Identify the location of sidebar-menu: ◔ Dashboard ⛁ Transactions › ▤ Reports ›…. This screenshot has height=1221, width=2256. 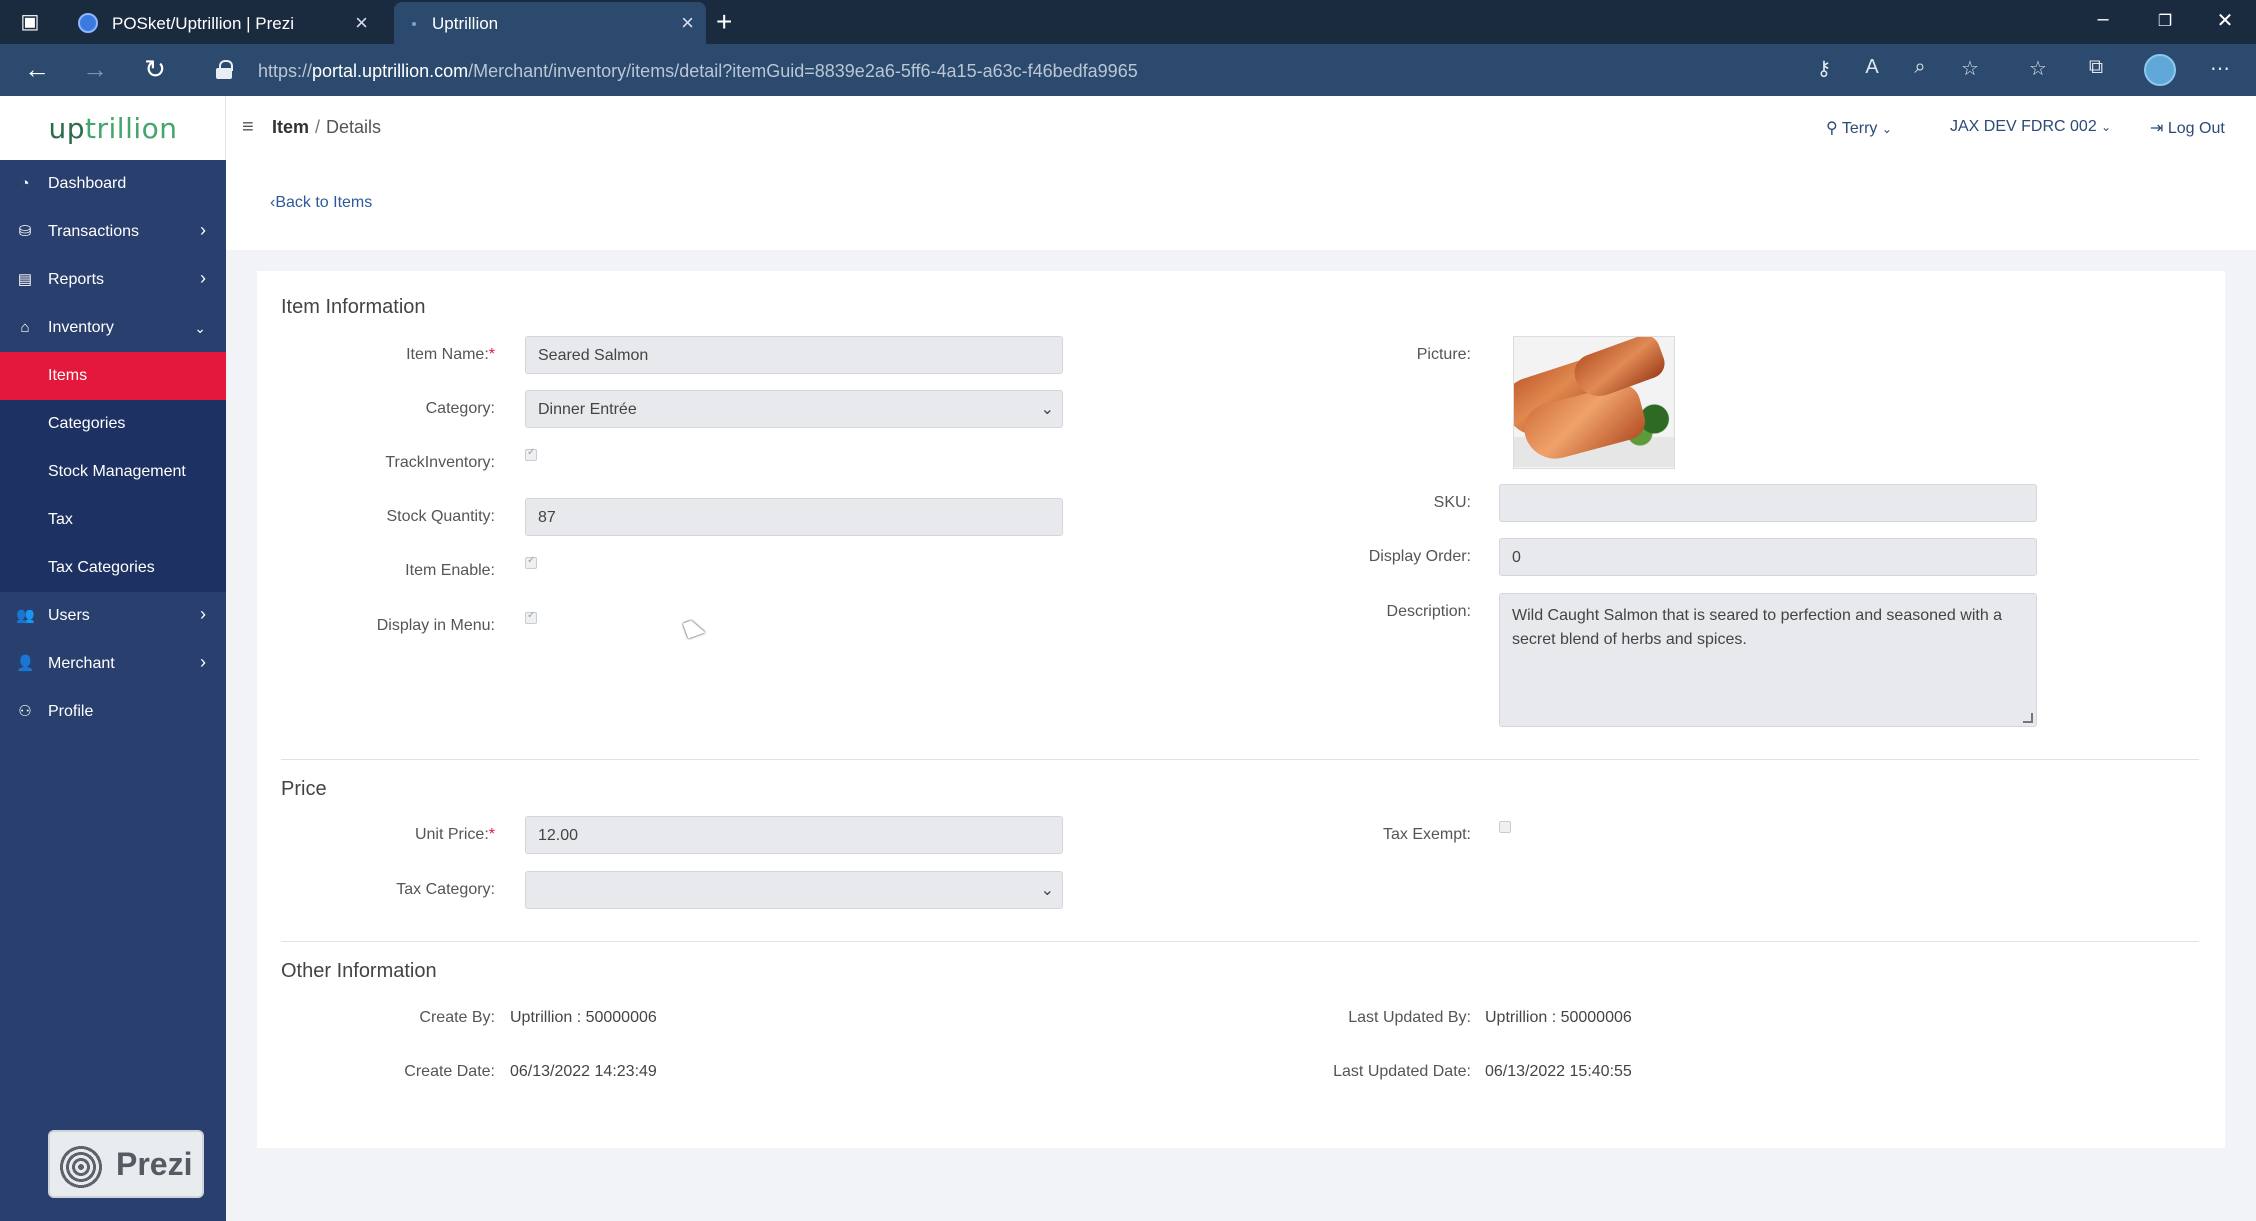
(113, 448).